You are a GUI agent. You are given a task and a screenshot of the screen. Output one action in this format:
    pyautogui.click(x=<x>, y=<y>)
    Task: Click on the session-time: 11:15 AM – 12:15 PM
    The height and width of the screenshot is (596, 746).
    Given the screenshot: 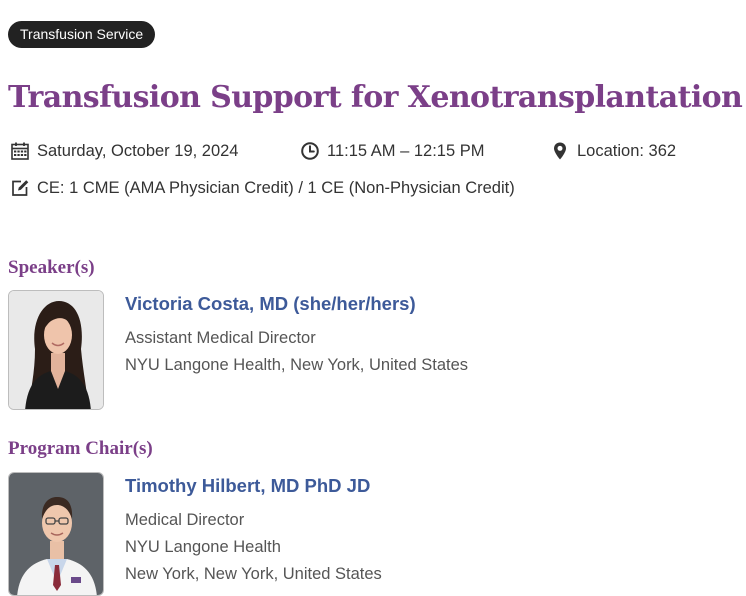 What is the action you would take?
    pyautogui.click(x=392, y=151)
    